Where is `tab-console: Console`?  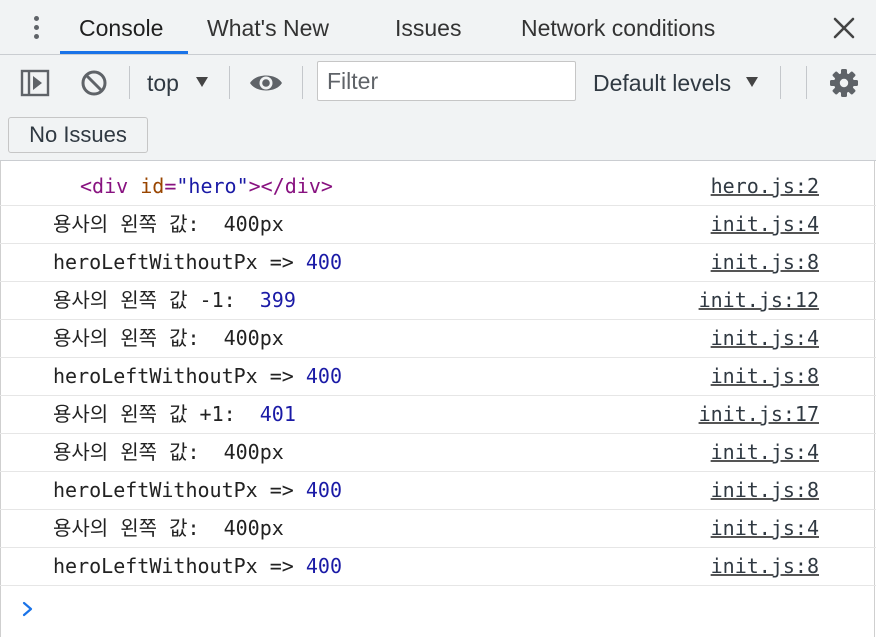 tab-console: Console is located at coordinates (121, 27).